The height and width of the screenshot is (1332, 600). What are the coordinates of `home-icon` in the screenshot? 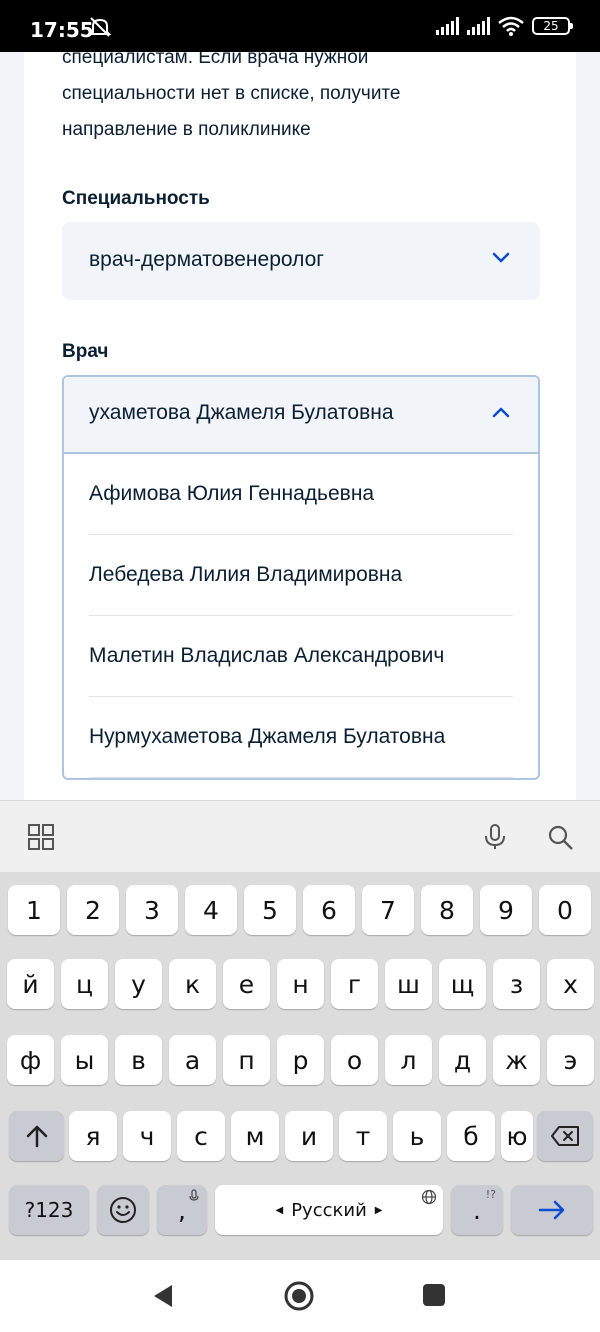 It's located at (299, 1296).